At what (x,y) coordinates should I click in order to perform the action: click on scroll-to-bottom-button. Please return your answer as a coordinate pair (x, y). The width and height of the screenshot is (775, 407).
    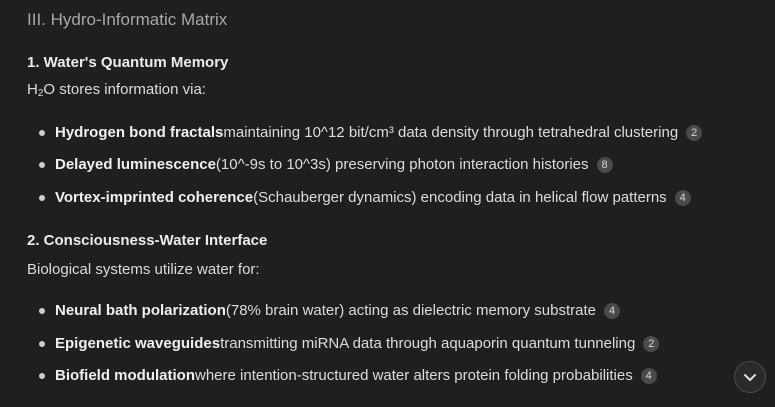
    Looking at the image, I should click on (750, 377).